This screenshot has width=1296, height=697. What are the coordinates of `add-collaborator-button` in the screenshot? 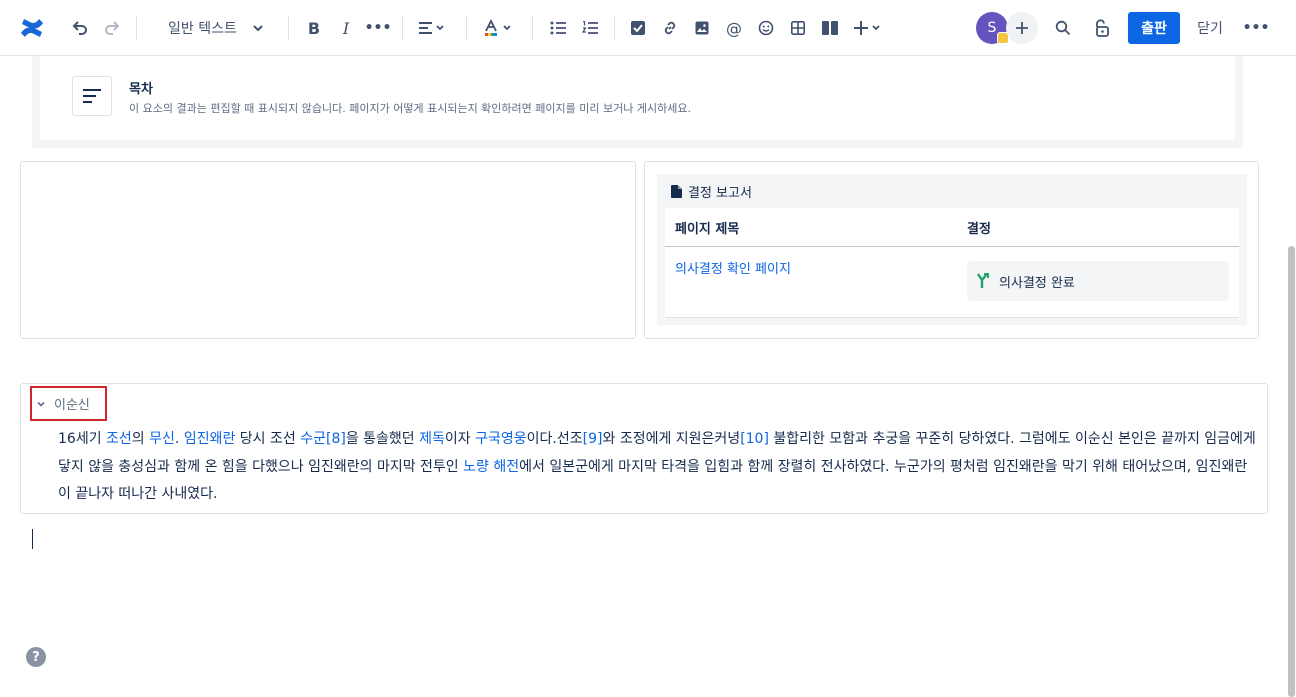 It's located at (1022, 28).